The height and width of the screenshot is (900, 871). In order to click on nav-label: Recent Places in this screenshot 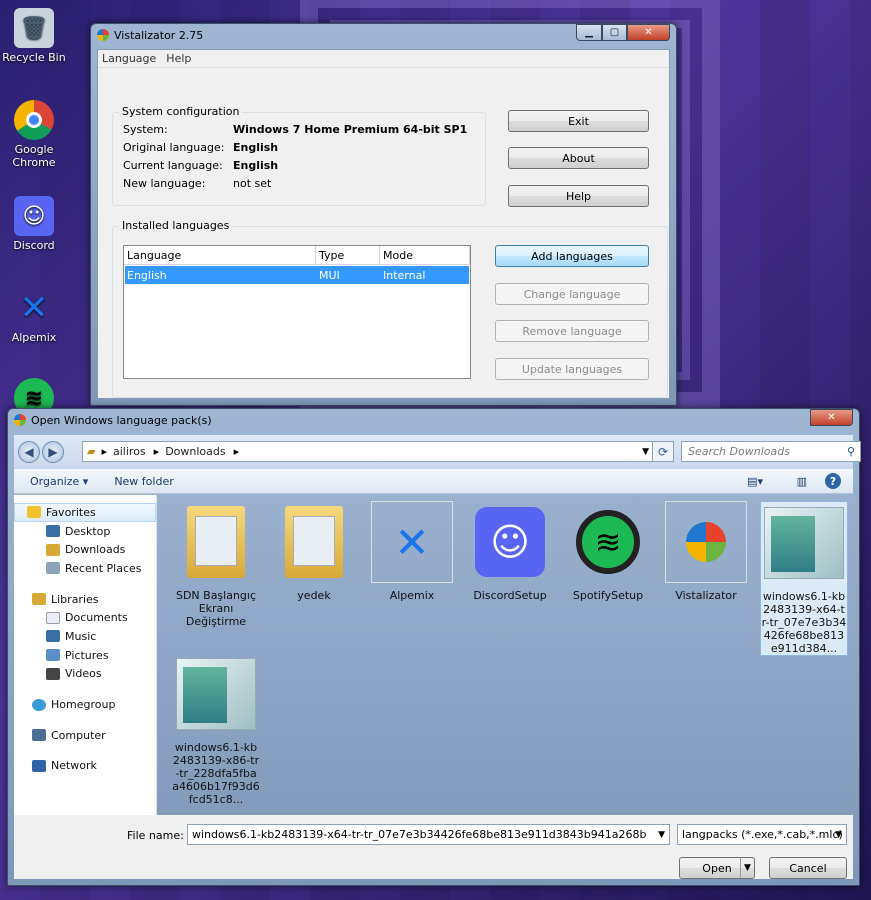, I will do `click(103, 568)`.